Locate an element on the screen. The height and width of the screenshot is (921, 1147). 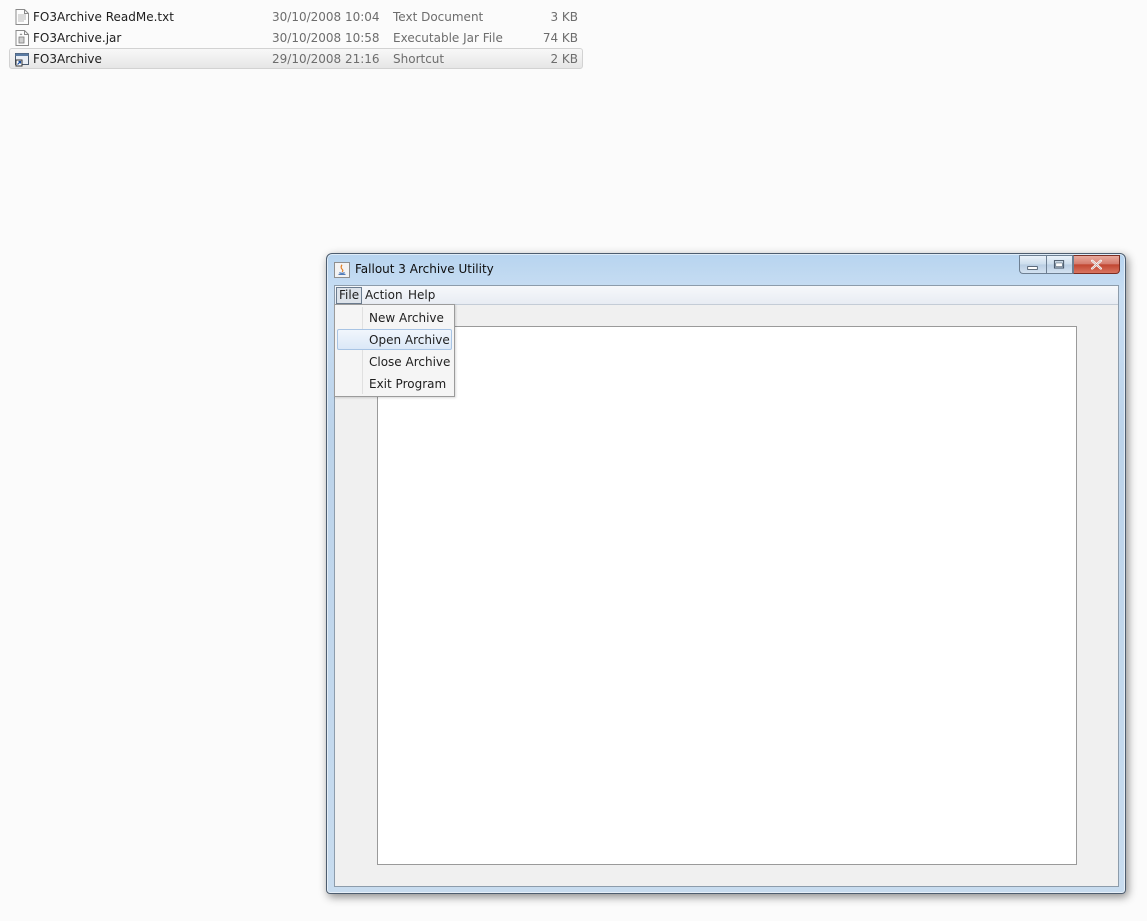
shortcut-icon is located at coordinates (22, 60).